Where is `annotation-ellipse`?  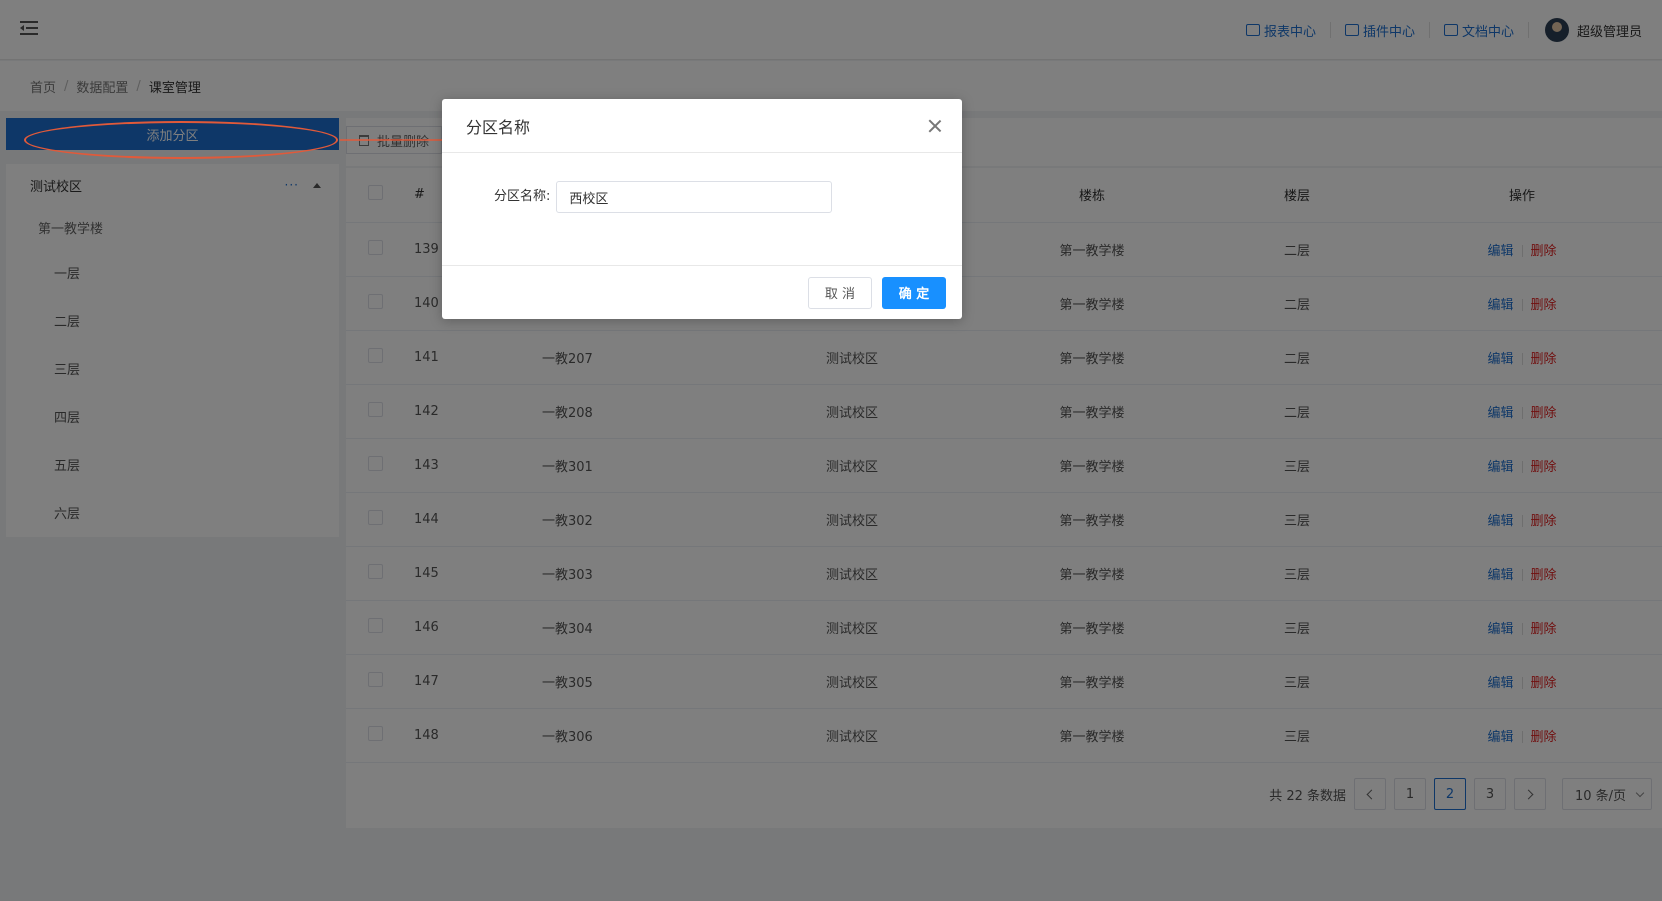 annotation-ellipse is located at coordinates (181, 140).